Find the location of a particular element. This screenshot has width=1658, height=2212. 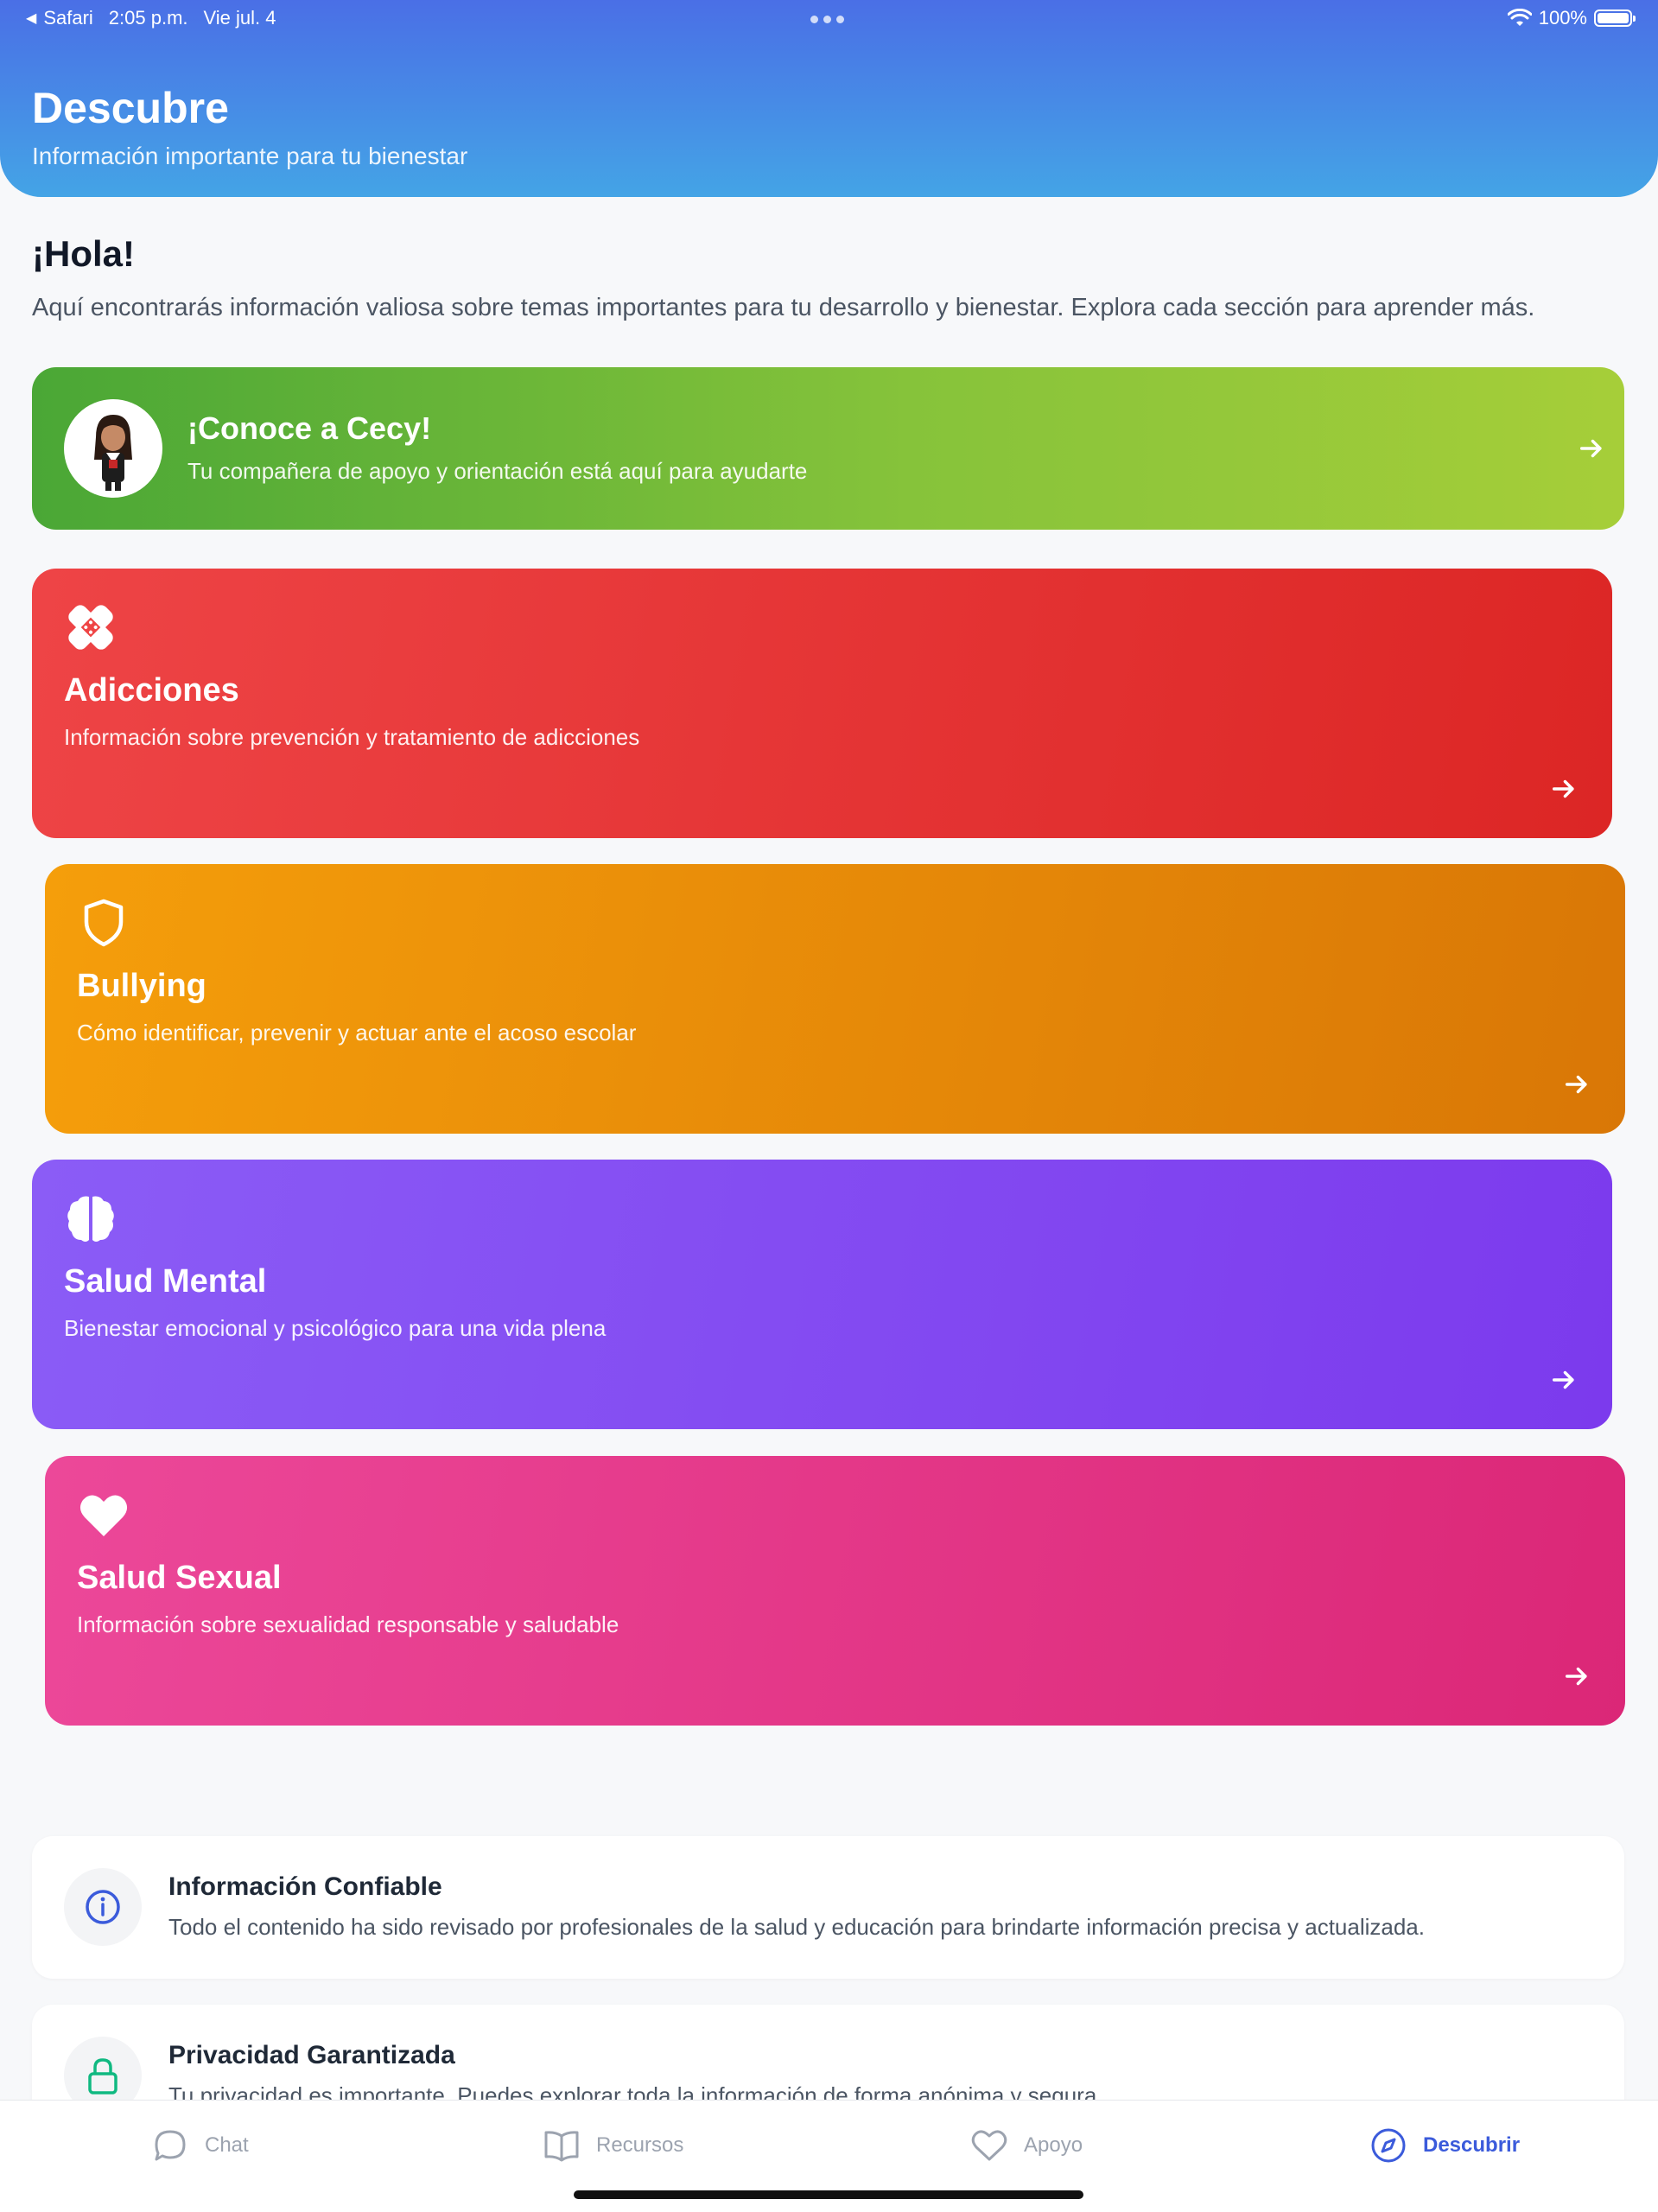

multitask-dots-icon is located at coordinates (827, 19).